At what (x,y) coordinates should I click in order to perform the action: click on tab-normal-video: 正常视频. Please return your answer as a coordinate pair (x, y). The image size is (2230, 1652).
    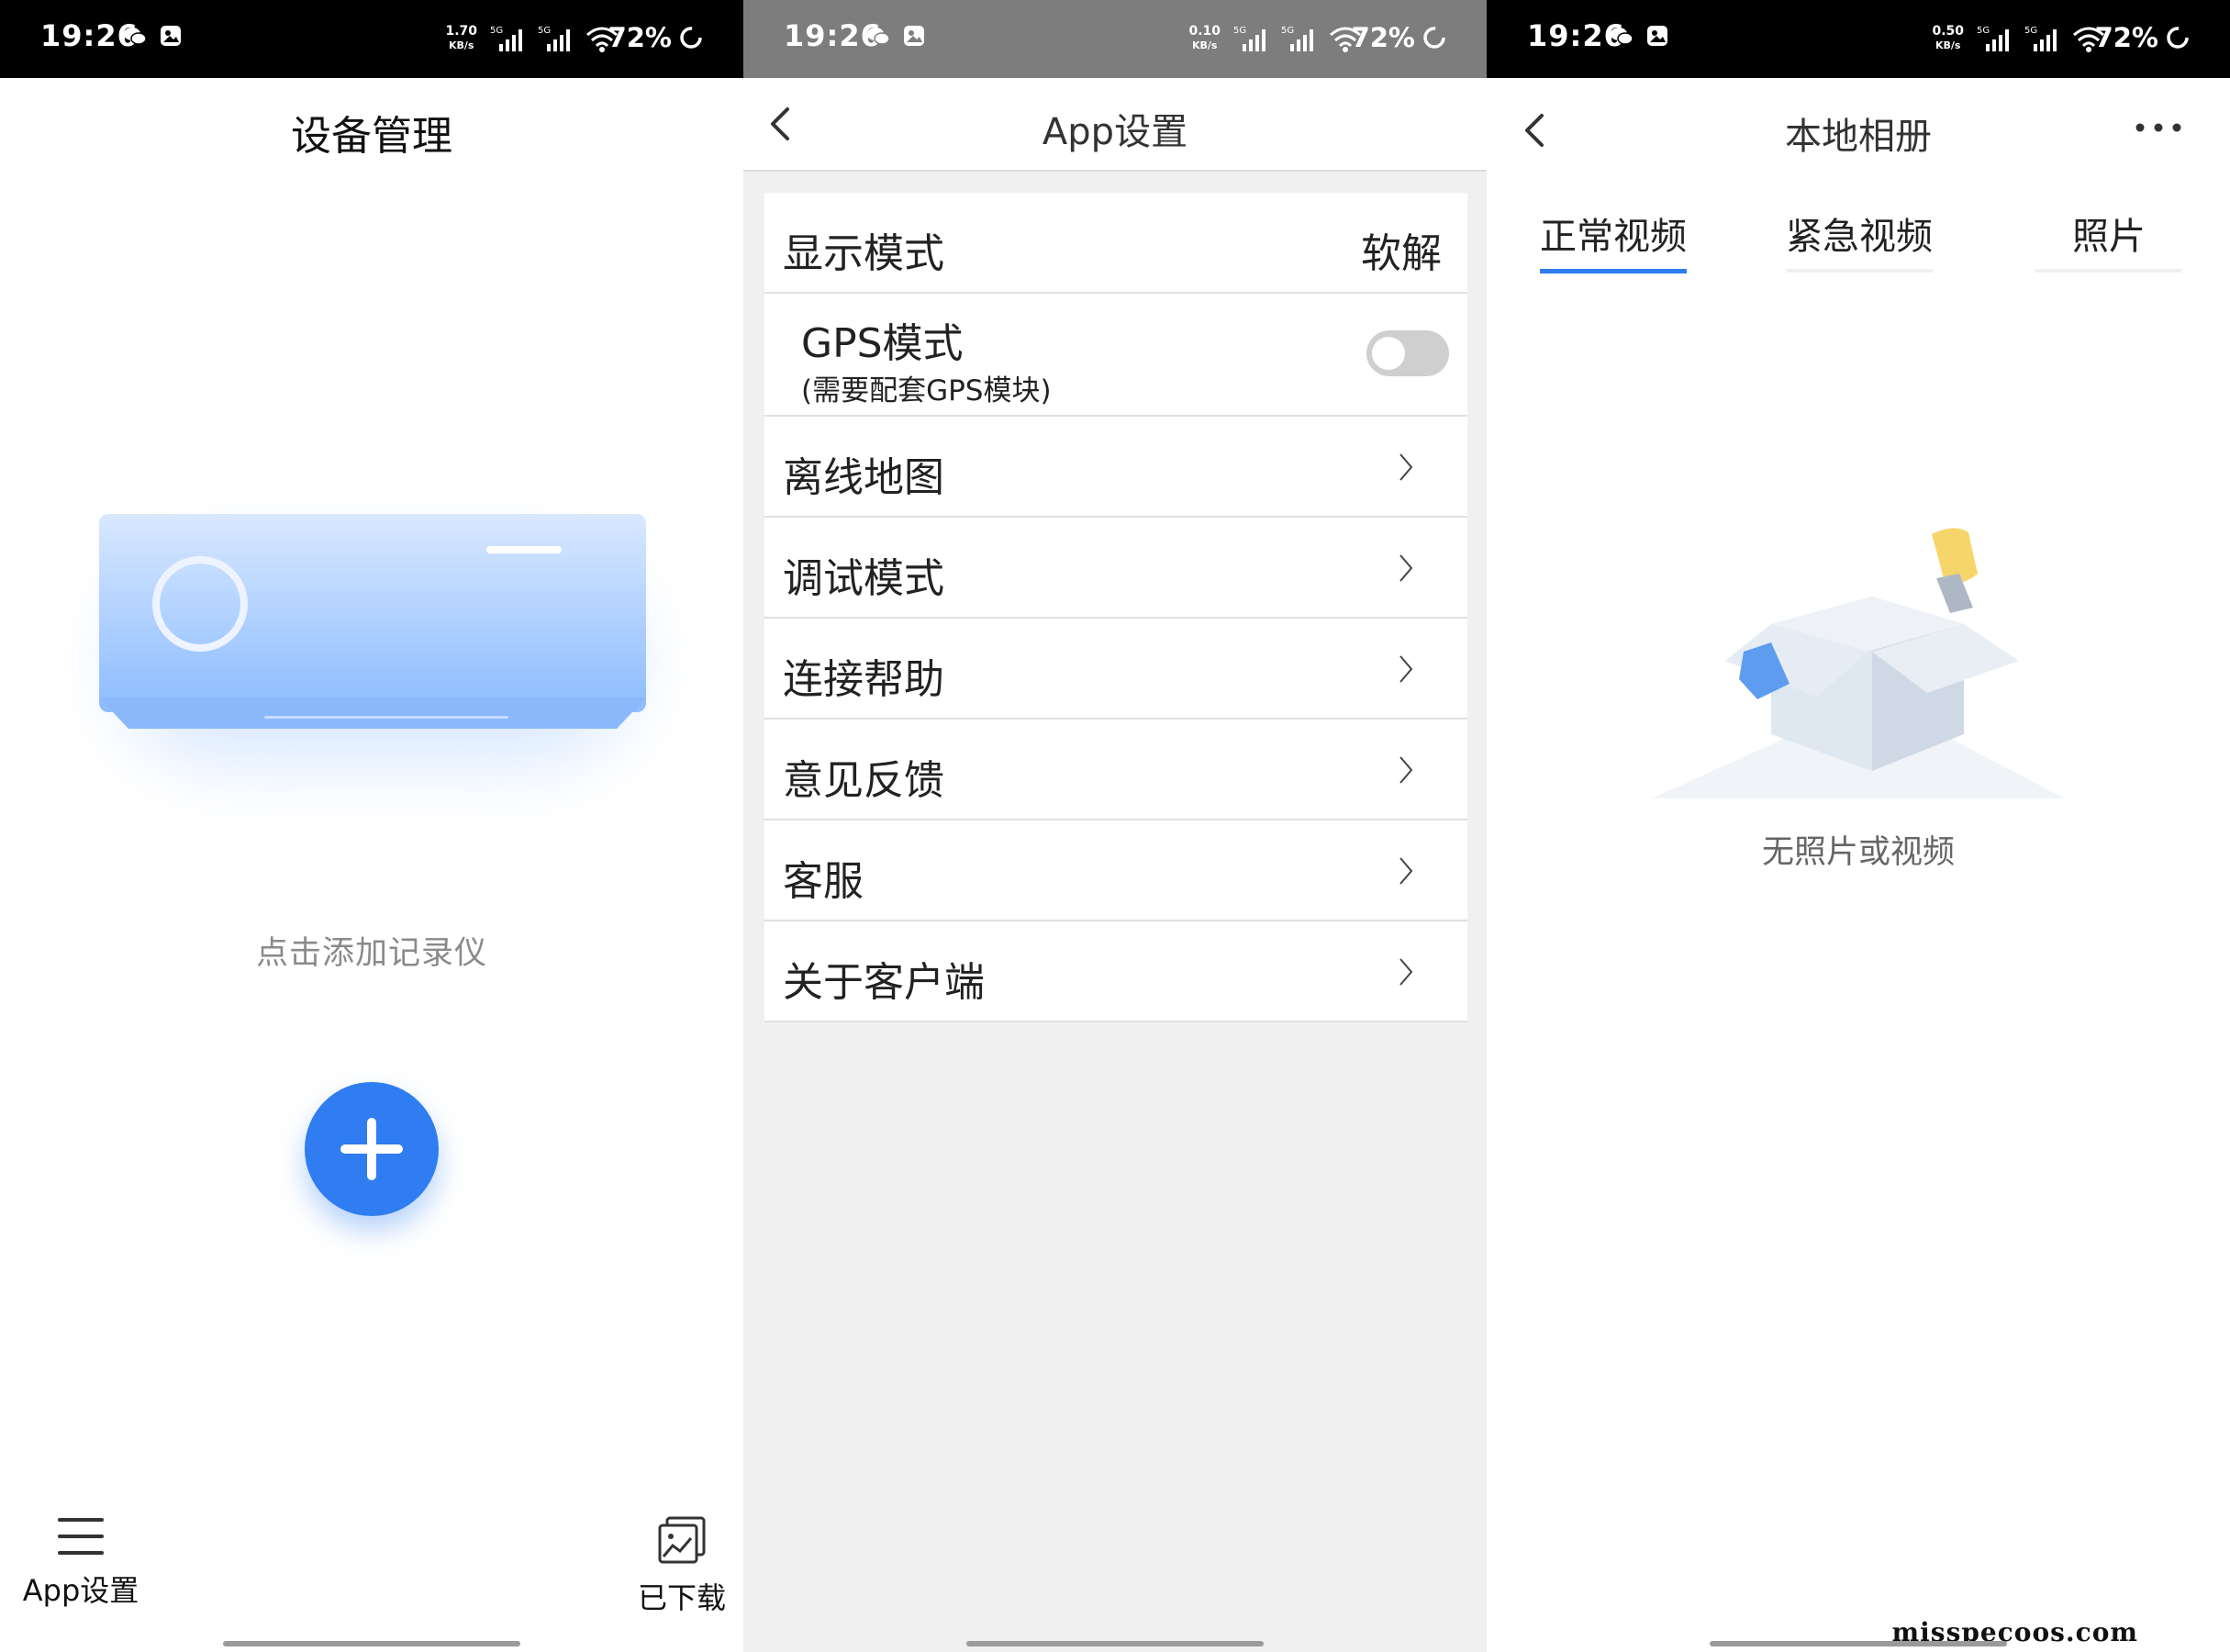
    Looking at the image, I should click on (1614, 233).